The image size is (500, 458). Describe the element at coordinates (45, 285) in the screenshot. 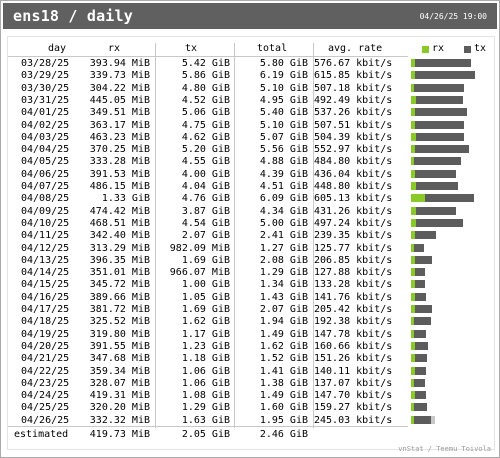

I see `row-day: 04/15/25` at that location.